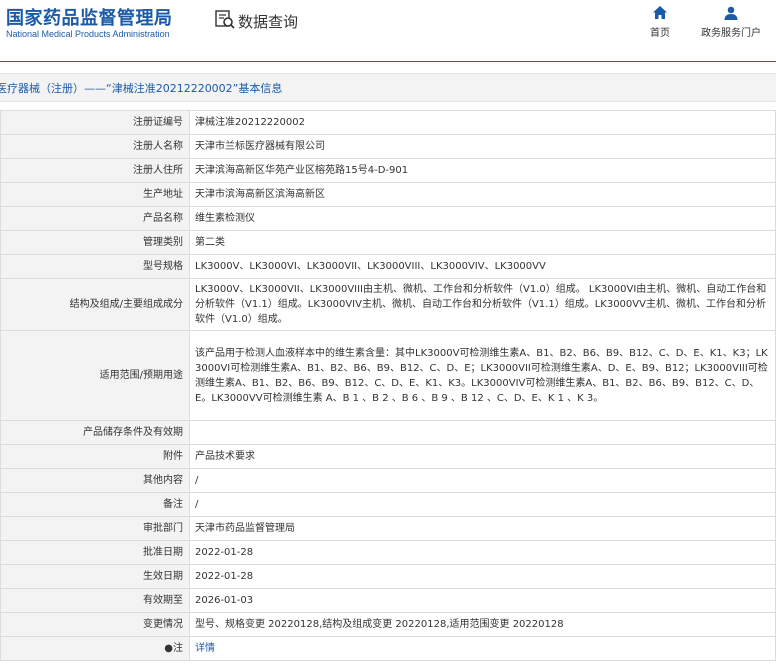 This screenshot has width=776, height=670. I want to click on info-row: 其他内容 /, so click(388, 480).